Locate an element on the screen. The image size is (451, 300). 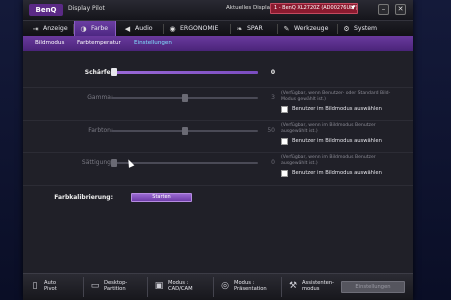
schaerfe-slider-handle is located at coordinates (114, 72).